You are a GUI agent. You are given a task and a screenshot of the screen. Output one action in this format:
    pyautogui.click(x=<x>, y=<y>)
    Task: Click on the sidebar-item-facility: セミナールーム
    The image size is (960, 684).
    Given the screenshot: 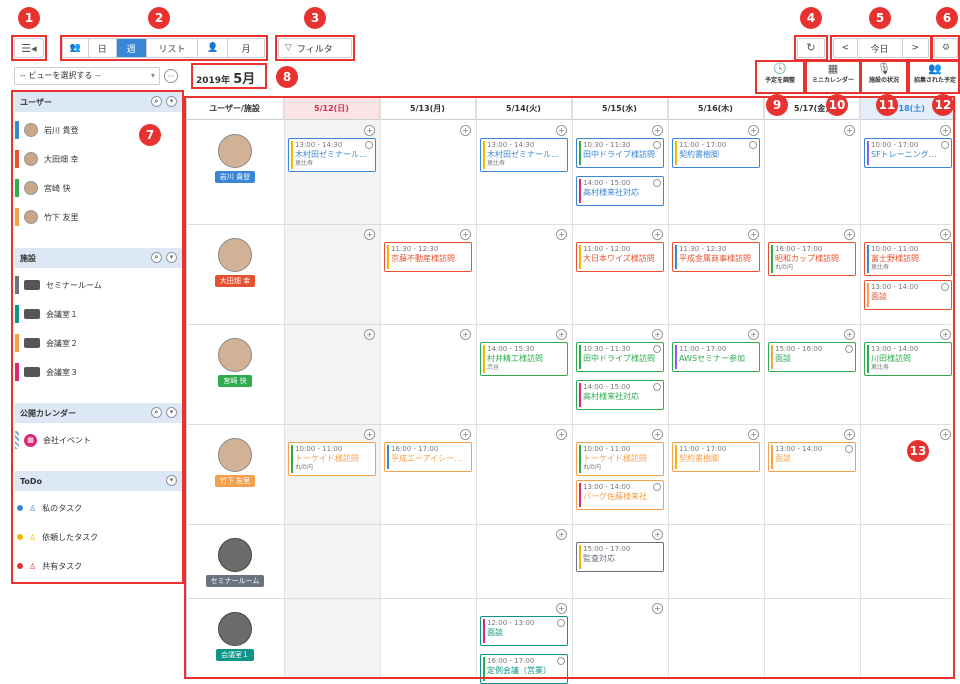 What is the action you would take?
    pyautogui.click(x=98, y=285)
    